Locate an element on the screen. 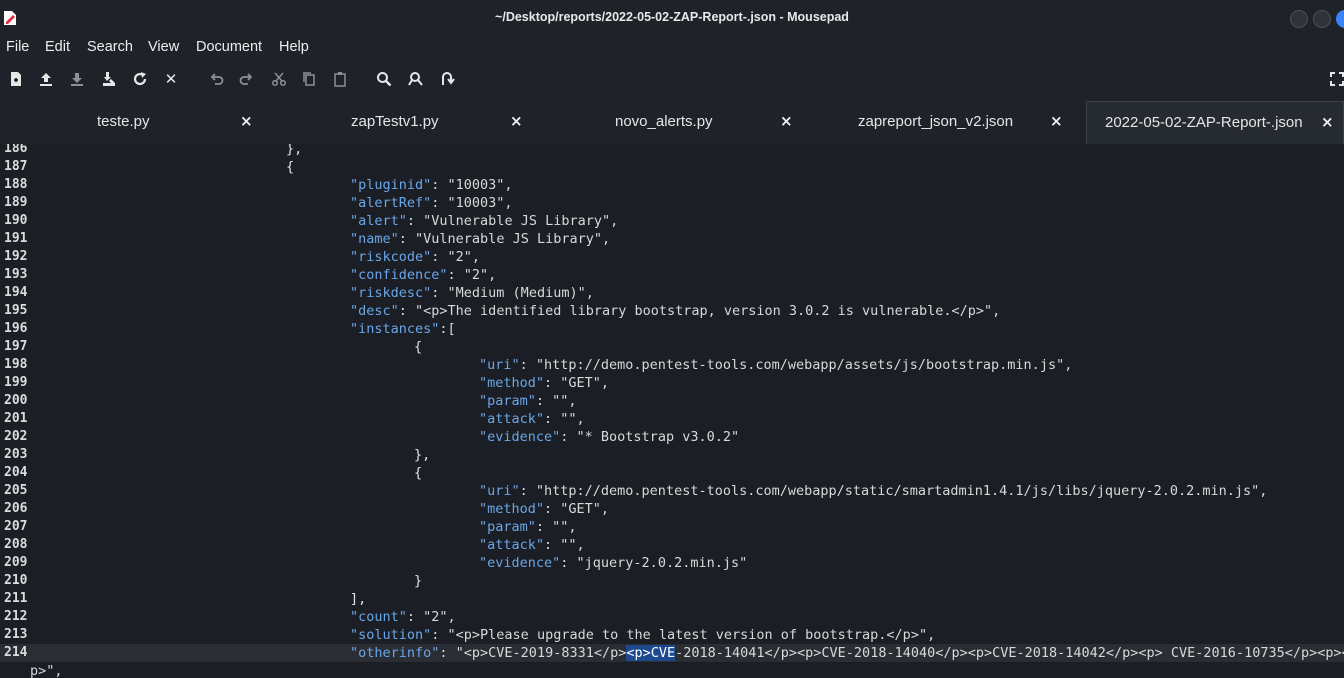 The image size is (1344, 678). json-value: : "* Bootstrap v3.0.2" is located at coordinates (650, 437).